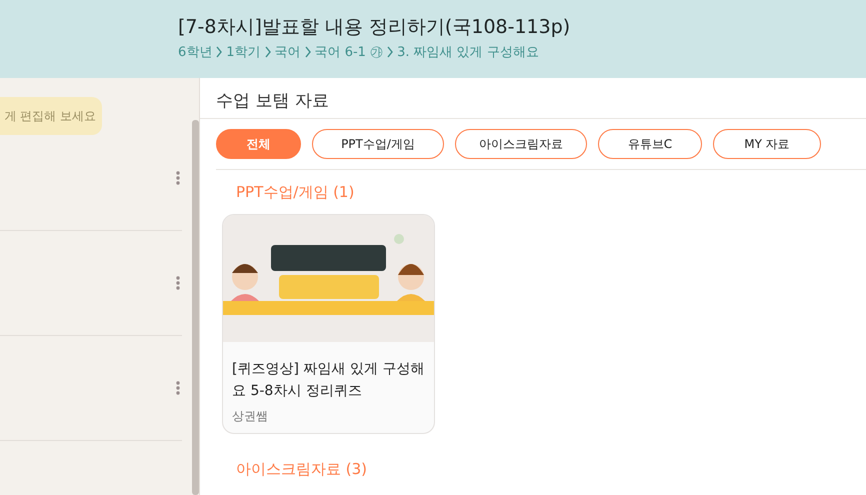 The width and height of the screenshot is (866, 495). What do you see at coordinates (329, 380) in the screenshot?
I see `card-title: [퀴즈영상] 짜임새 있게 구성해요 5-8차시 정리퀴즈` at bounding box center [329, 380].